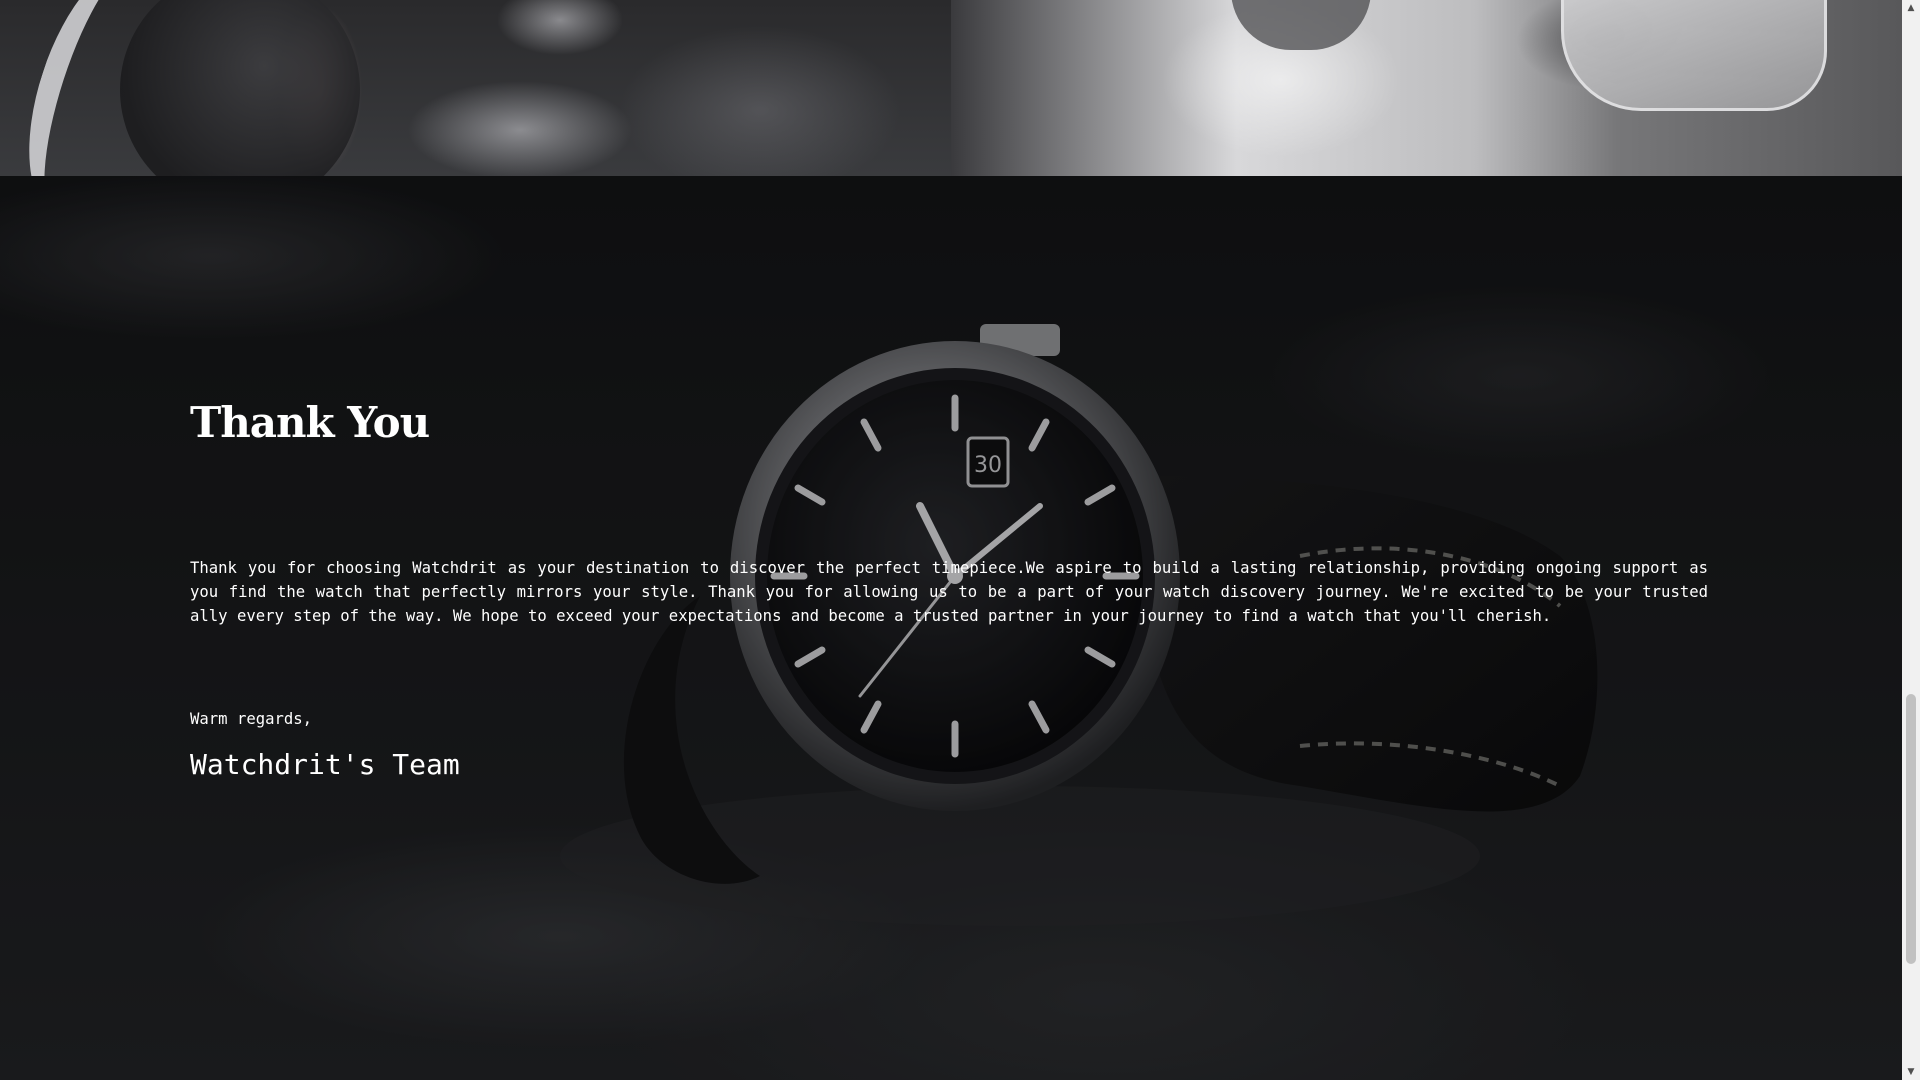 The height and width of the screenshot is (1080, 1920). Describe the element at coordinates (1911, 540) in the screenshot. I see `page-scrollbar: ▲ ▼` at that location.